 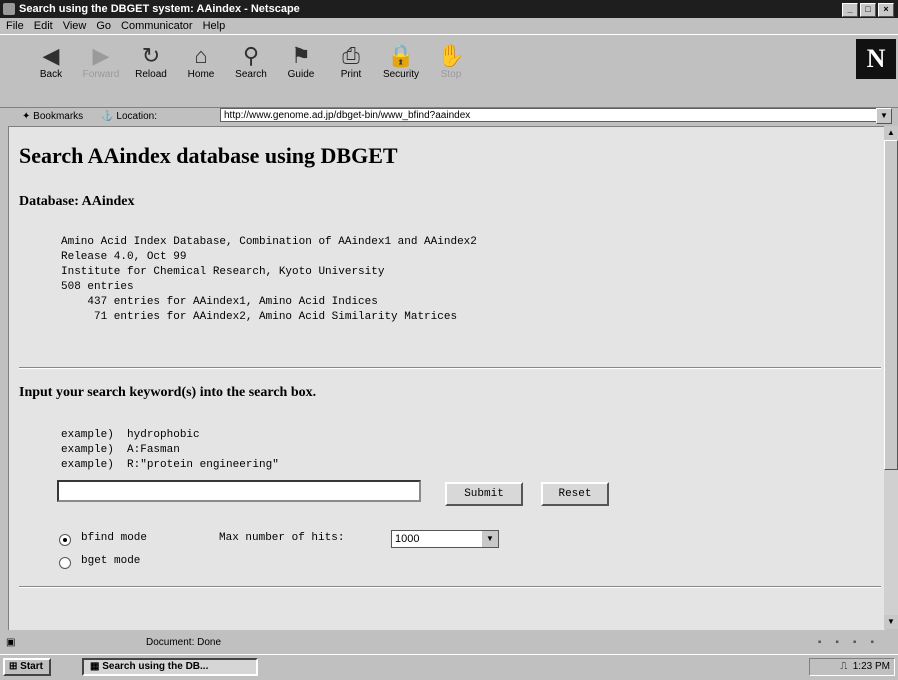 What do you see at coordinates (65, 563) in the screenshot?
I see `bget-mode-radio` at bounding box center [65, 563].